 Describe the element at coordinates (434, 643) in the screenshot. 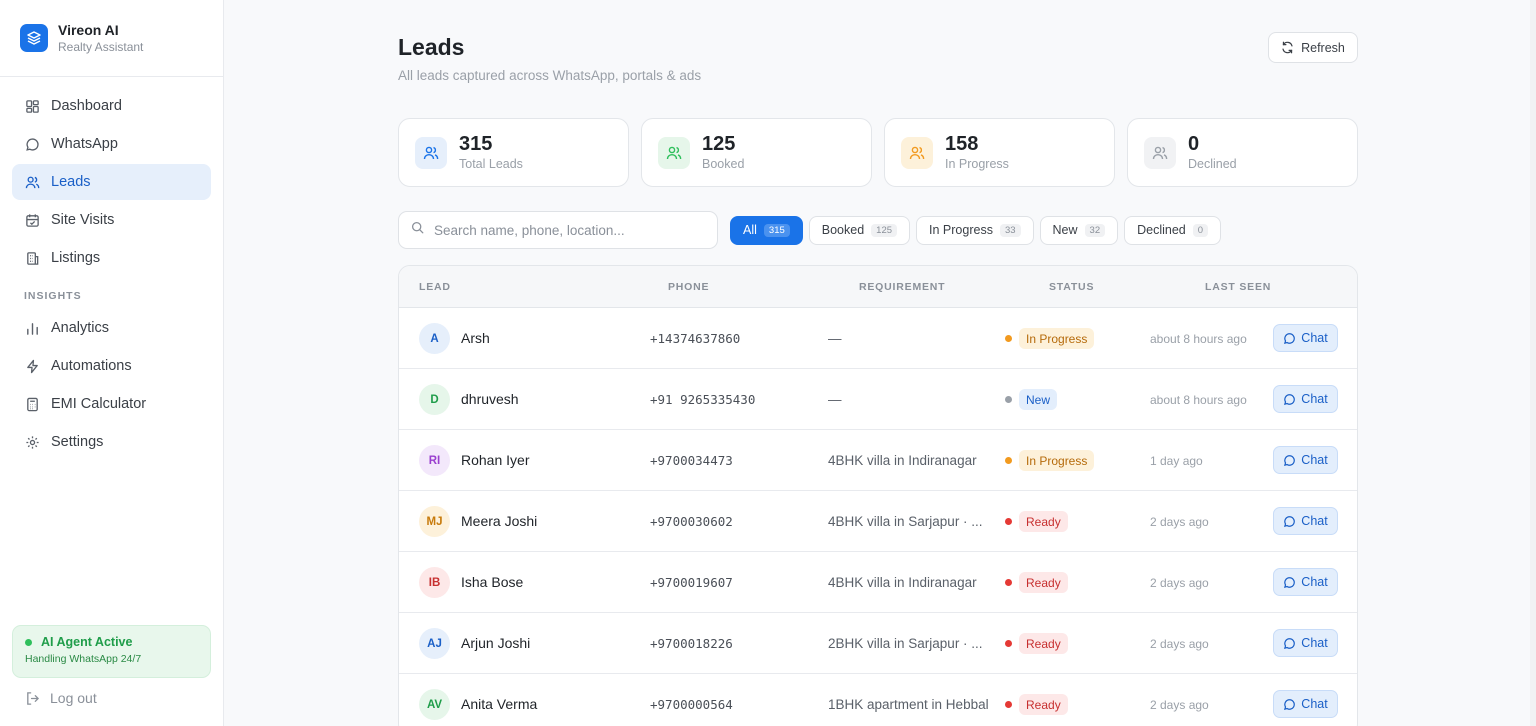

I see `avatar: AJ` at that location.